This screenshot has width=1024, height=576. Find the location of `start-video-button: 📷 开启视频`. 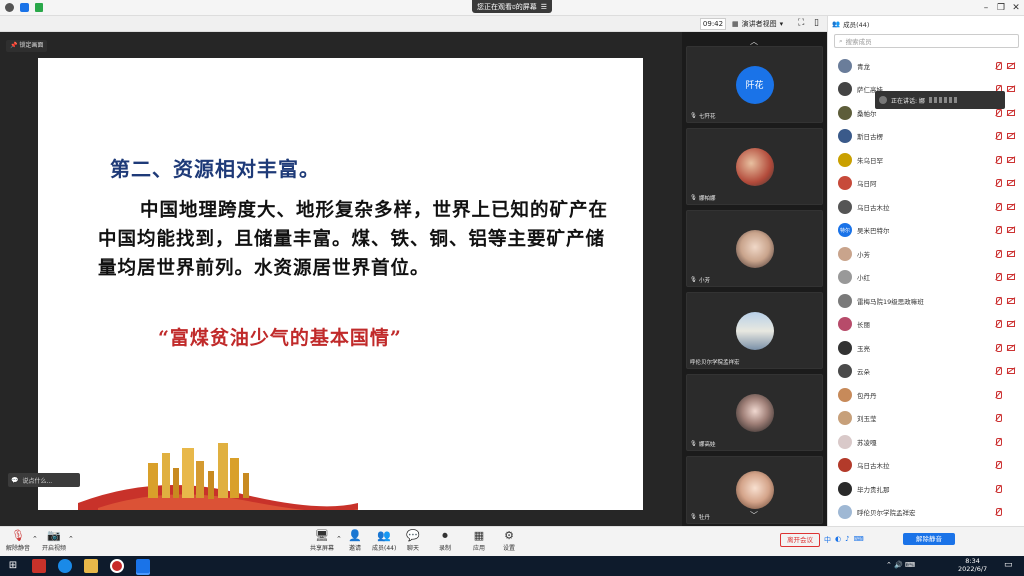

start-video-button: 📷 开启视频 is located at coordinates (54, 540).